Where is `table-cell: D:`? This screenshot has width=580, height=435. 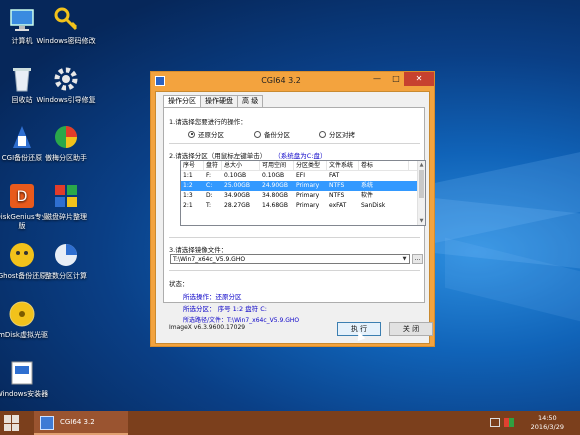
table-cell: D: is located at coordinates (209, 195).